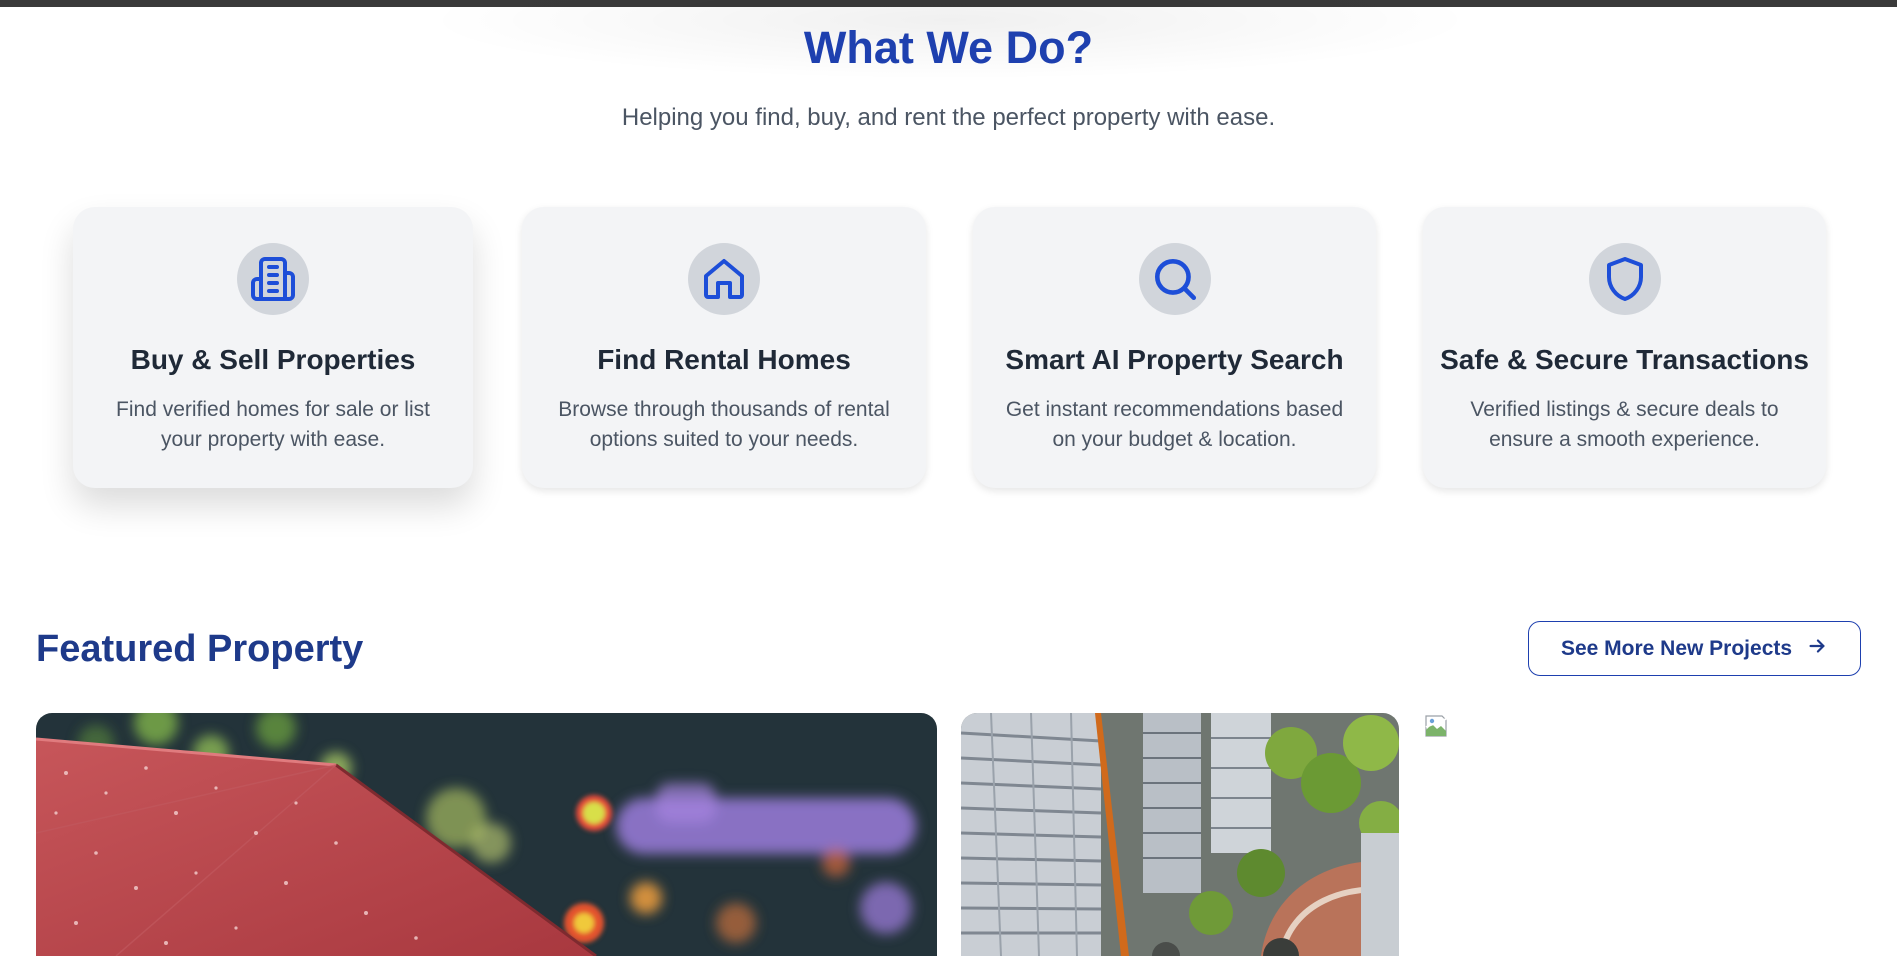  What do you see at coordinates (1174, 359) in the screenshot?
I see `service-card-title: Smart AI Property Search` at bounding box center [1174, 359].